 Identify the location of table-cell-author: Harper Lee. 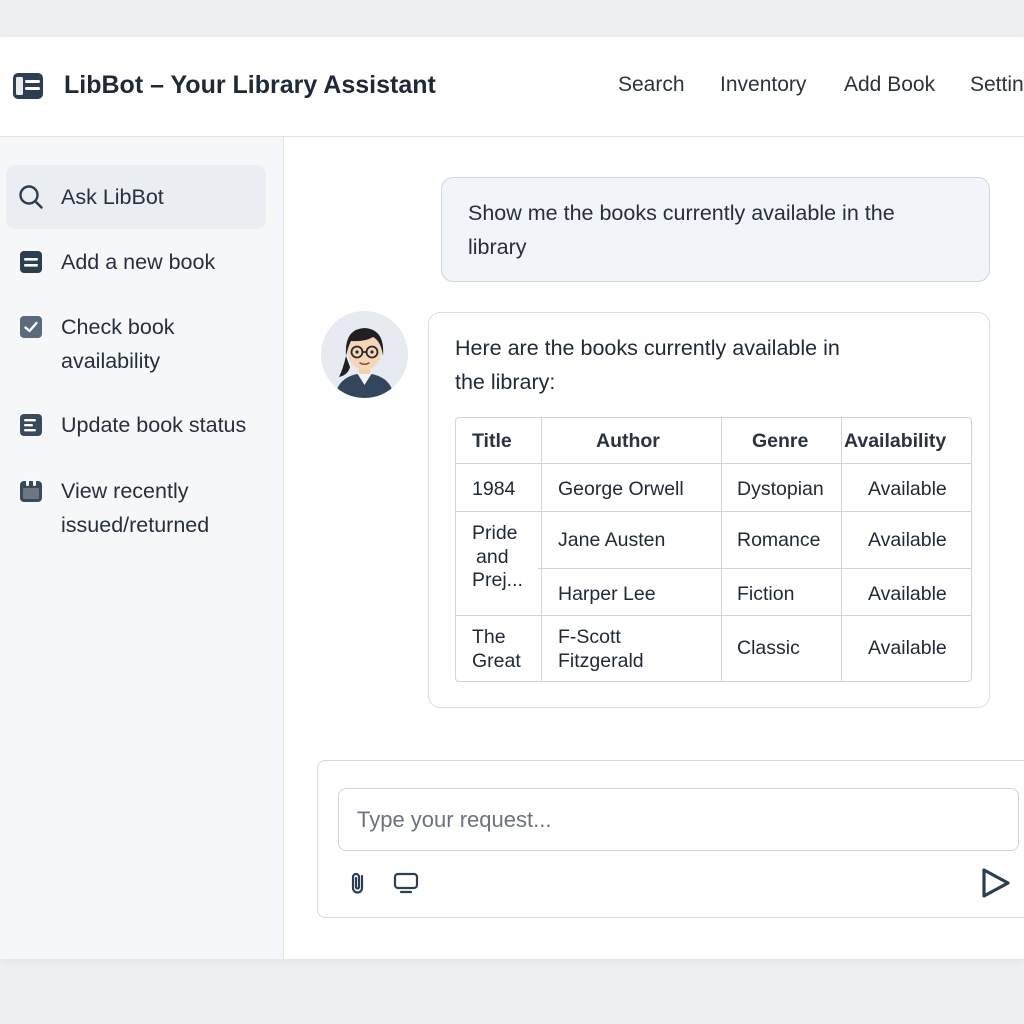
(607, 594).